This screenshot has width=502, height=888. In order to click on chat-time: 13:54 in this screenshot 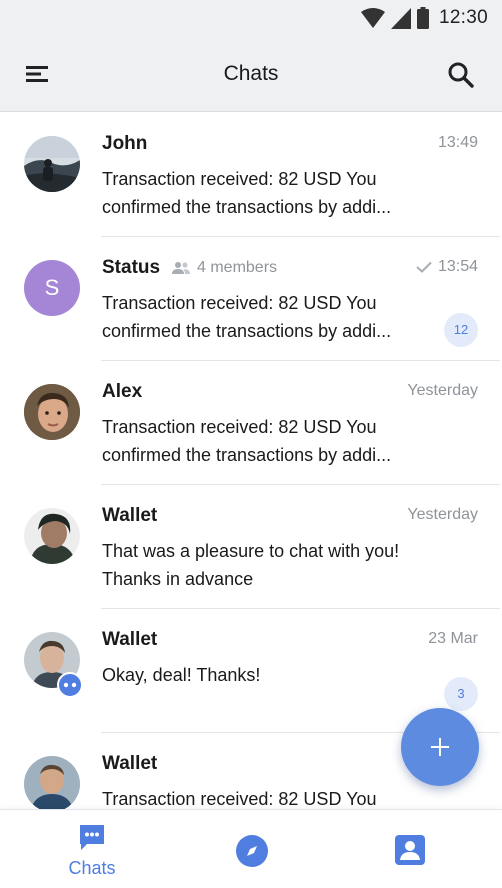, I will do `click(447, 267)`.